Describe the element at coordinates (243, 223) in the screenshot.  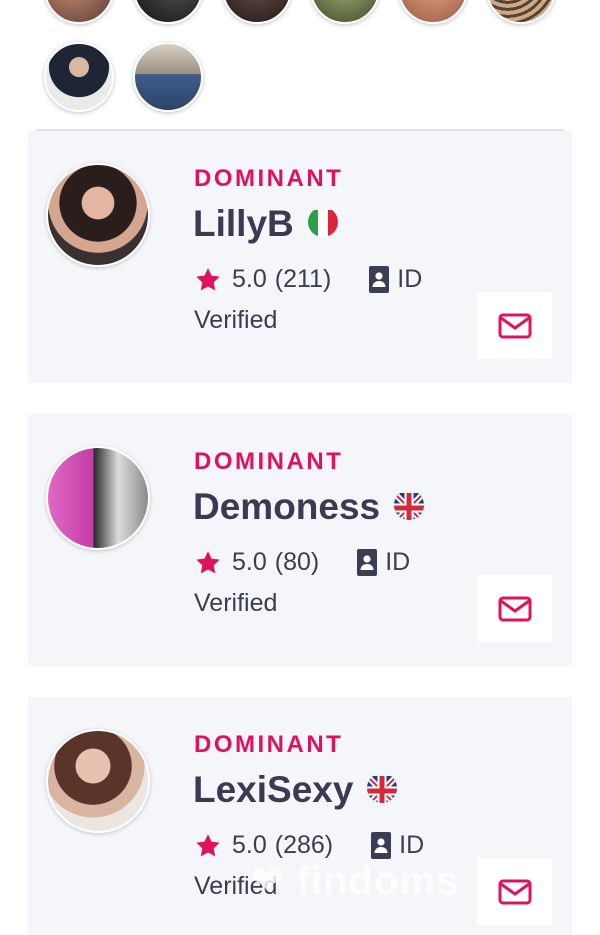
I see `profile-name-text: LillyB` at that location.